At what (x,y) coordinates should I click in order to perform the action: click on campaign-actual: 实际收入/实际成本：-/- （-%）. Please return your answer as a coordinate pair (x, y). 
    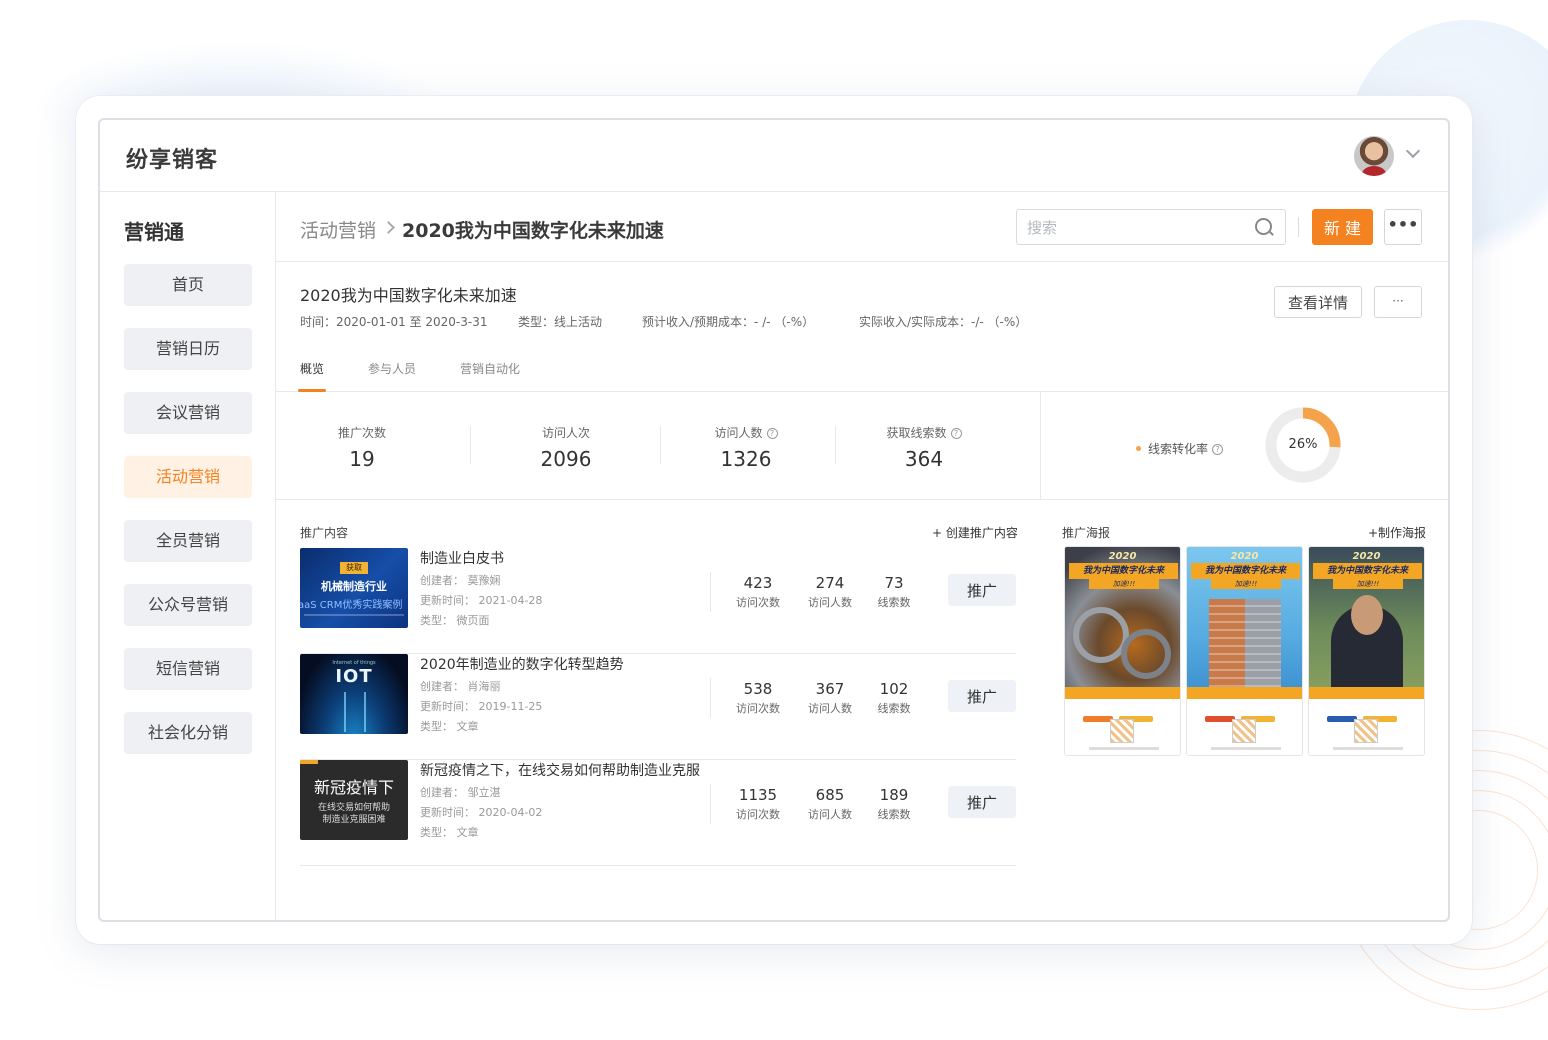
    Looking at the image, I should click on (943, 322).